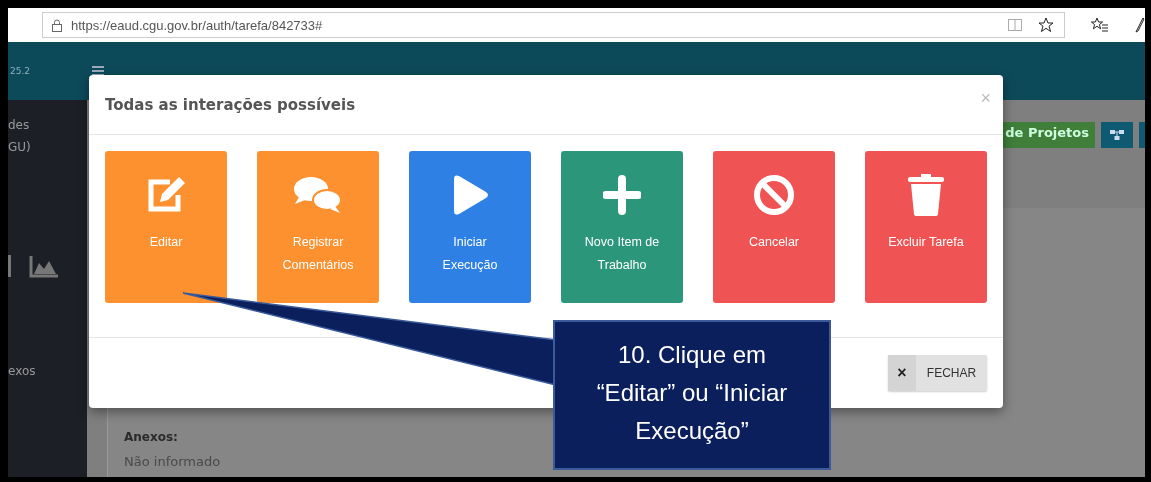 The width and height of the screenshot is (1151, 482). What do you see at coordinates (197, 25) in the screenshot?
I see `url-text: https://eaud.cgu.gov.br/auth/tarefa/842733#` at bounding box center [197, 25].